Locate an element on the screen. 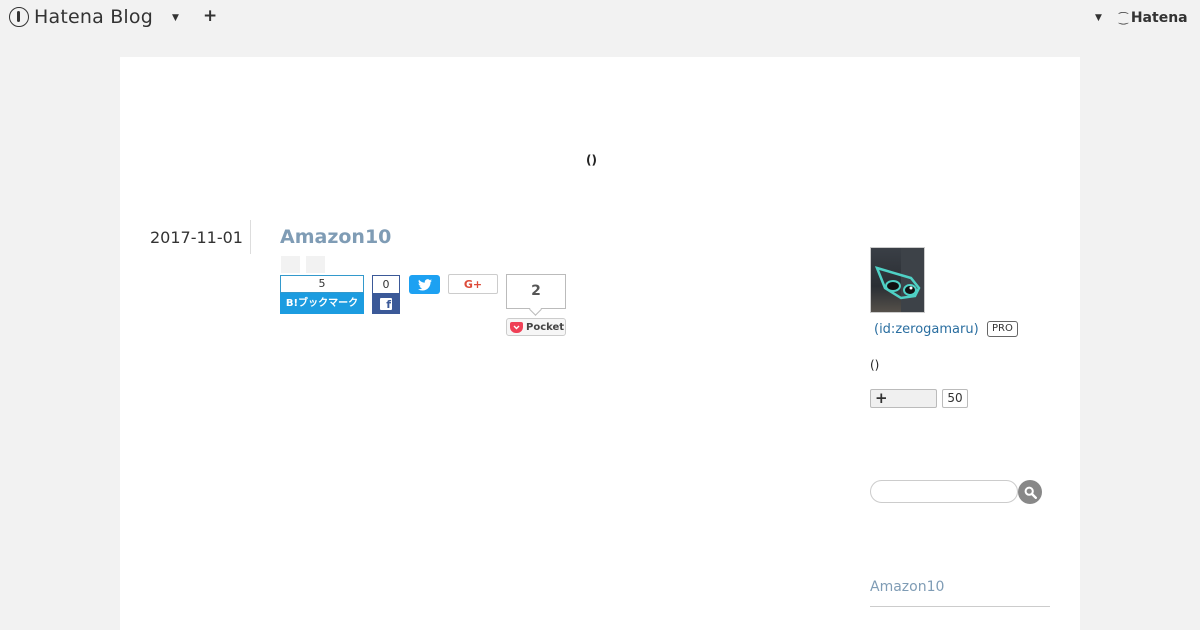  hatena-menu: ⁐ Hatena is located at coordinates (1153, 18).